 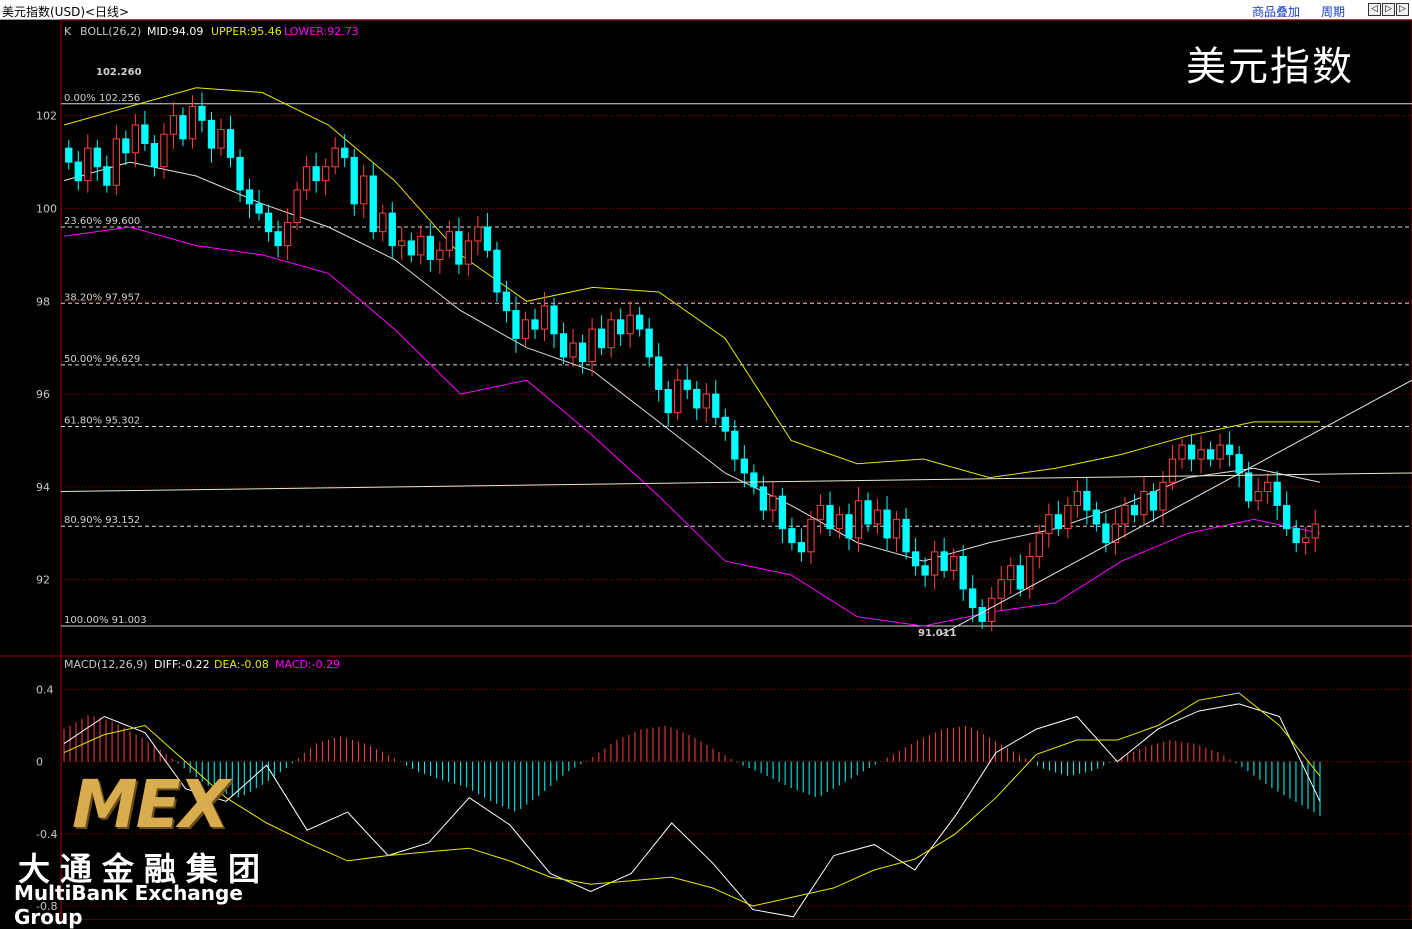 What do you see at coordinates (105, 620) in the screenshot?
I see `fib-label: 100.00% 91.003` at bounding box center [105, 620].